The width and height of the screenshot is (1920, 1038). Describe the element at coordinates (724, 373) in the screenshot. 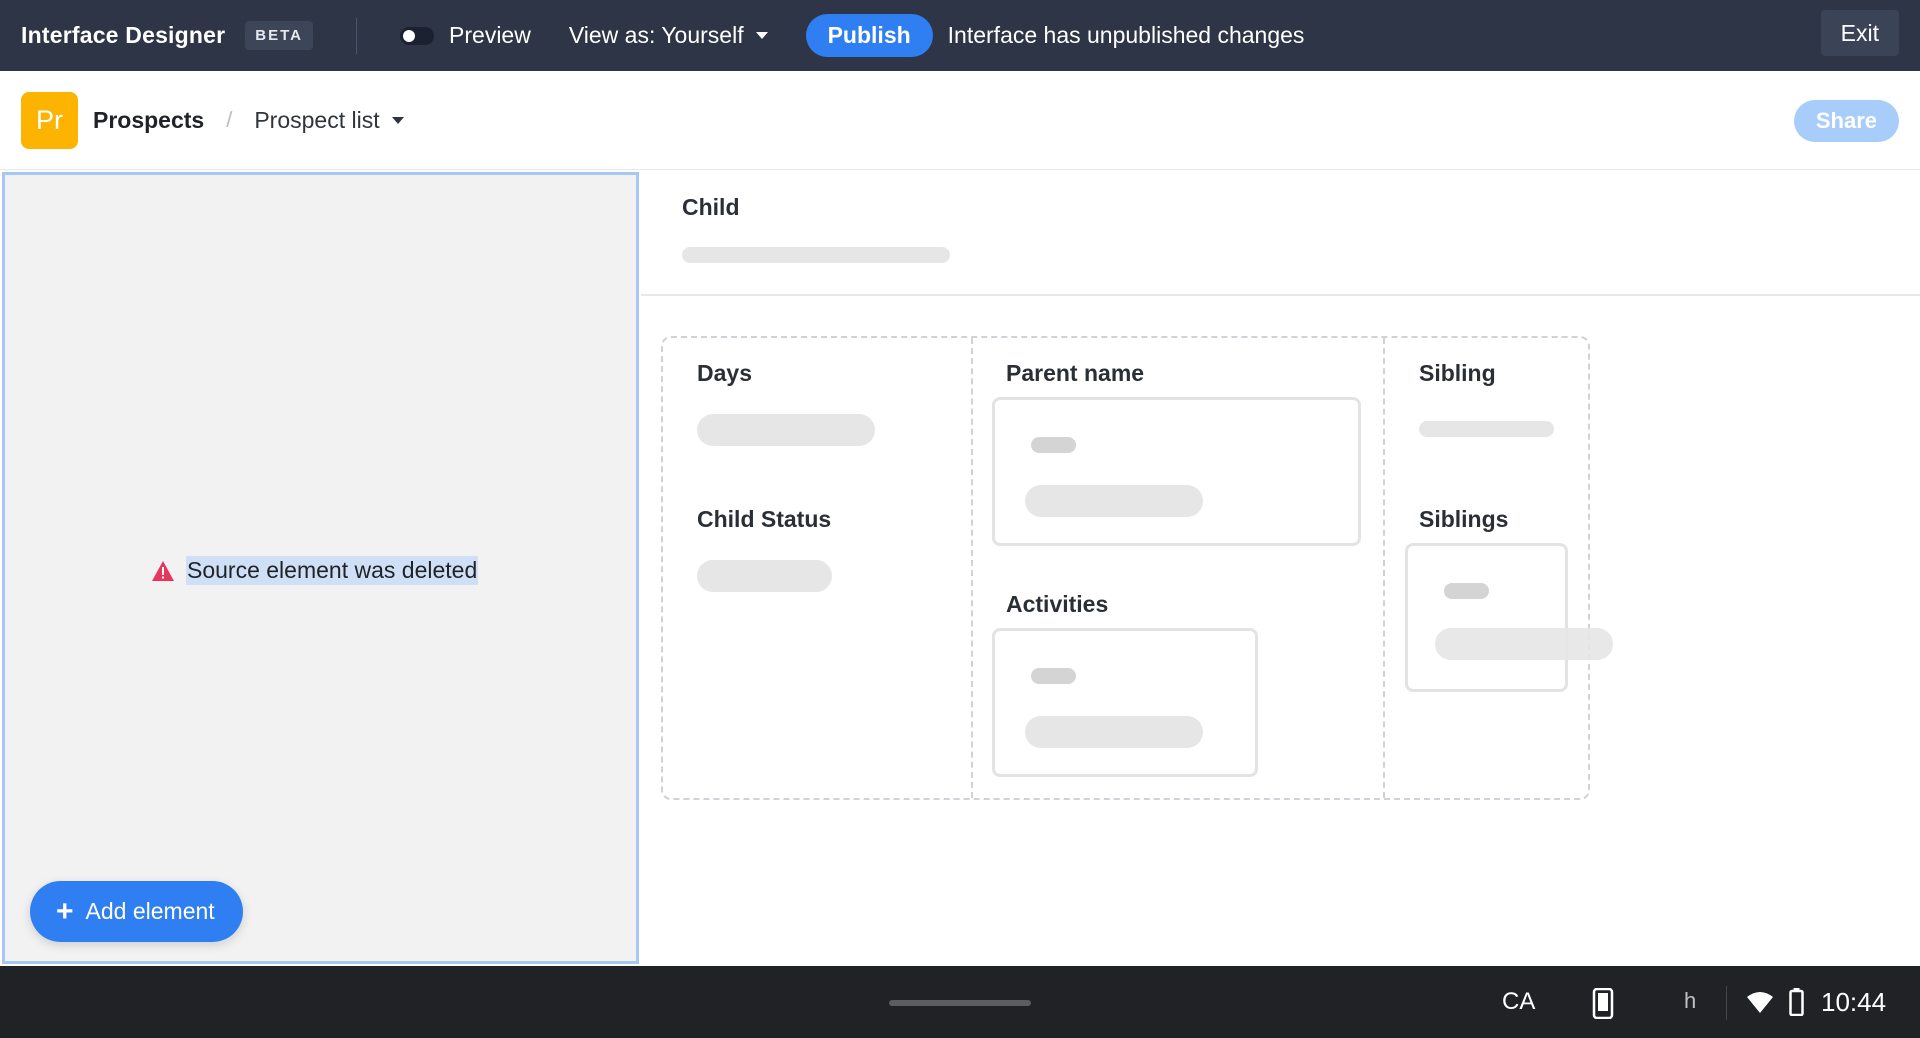

I see `days-label: Days` at that location.